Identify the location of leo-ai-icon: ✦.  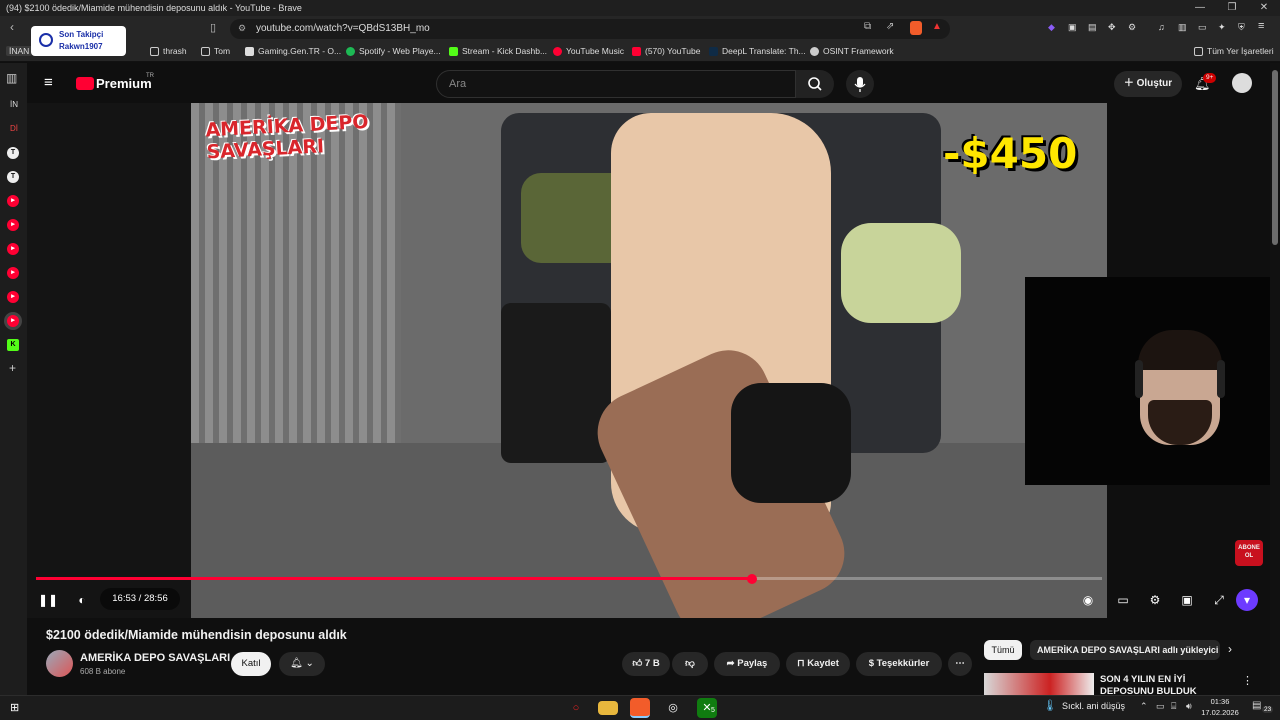
(1222, 27).